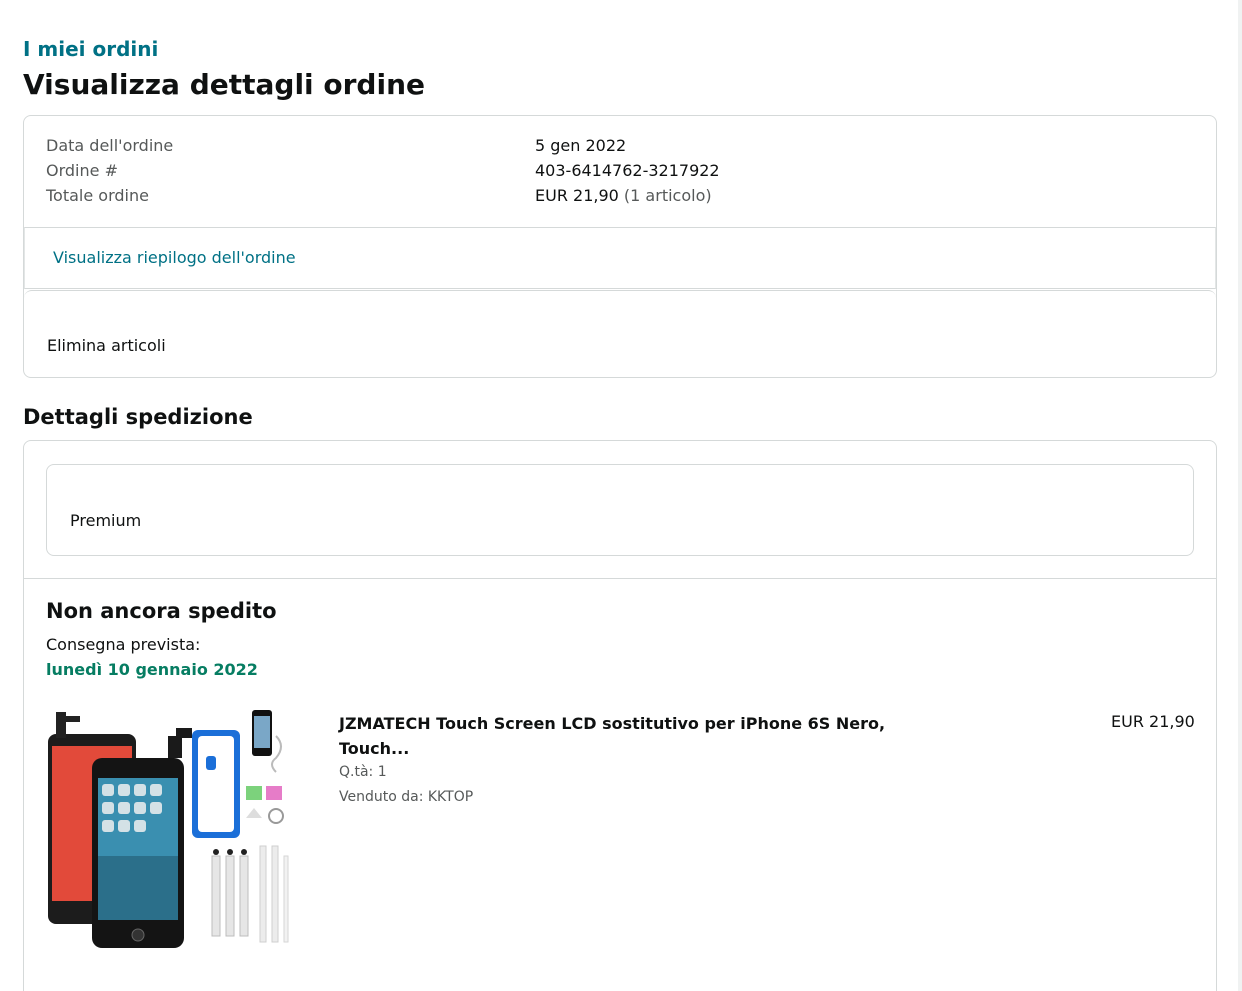 Image resolution: width=1242 pixels, height=991 pixels. What do you see at coordinates (174, 257) in the screenshot?
I see `view-order-summary-link: Visualizza riepilogo dell'ordine` at bounding box center [174, 257].